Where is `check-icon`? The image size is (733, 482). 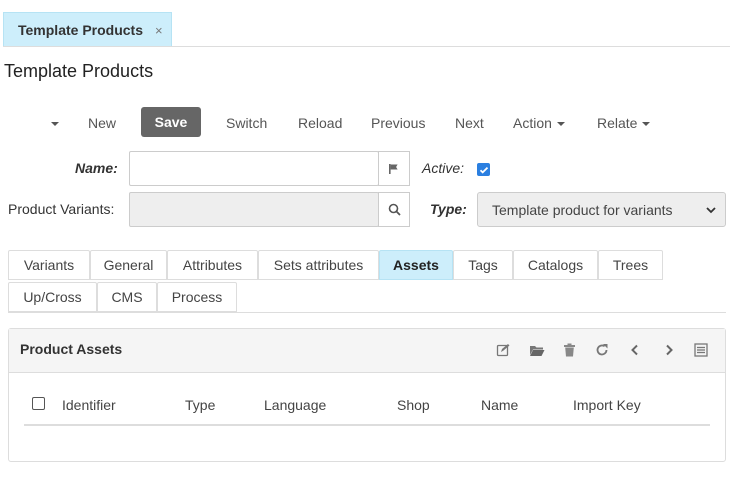
check-icon is located at coordinates (483, 170).